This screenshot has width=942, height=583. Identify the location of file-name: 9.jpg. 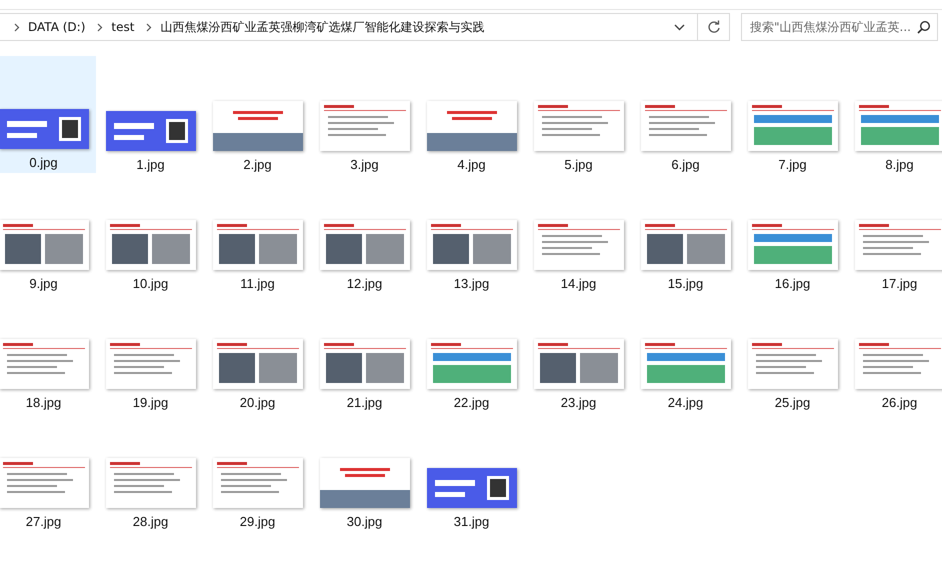
(43, 283).